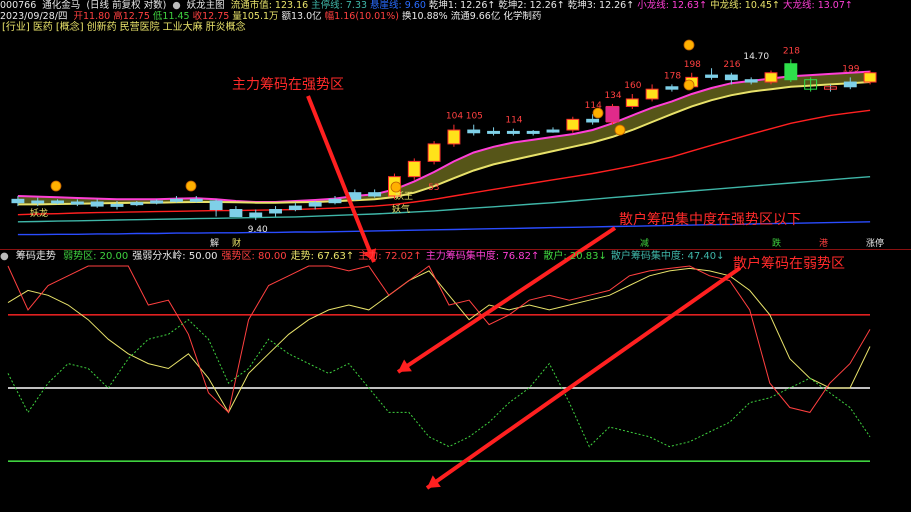 The height and width of the screenshot is (512, 911). Describe the element at coordinates (214, 243) in the screenshot. I see `event-marker: 解` at that location.